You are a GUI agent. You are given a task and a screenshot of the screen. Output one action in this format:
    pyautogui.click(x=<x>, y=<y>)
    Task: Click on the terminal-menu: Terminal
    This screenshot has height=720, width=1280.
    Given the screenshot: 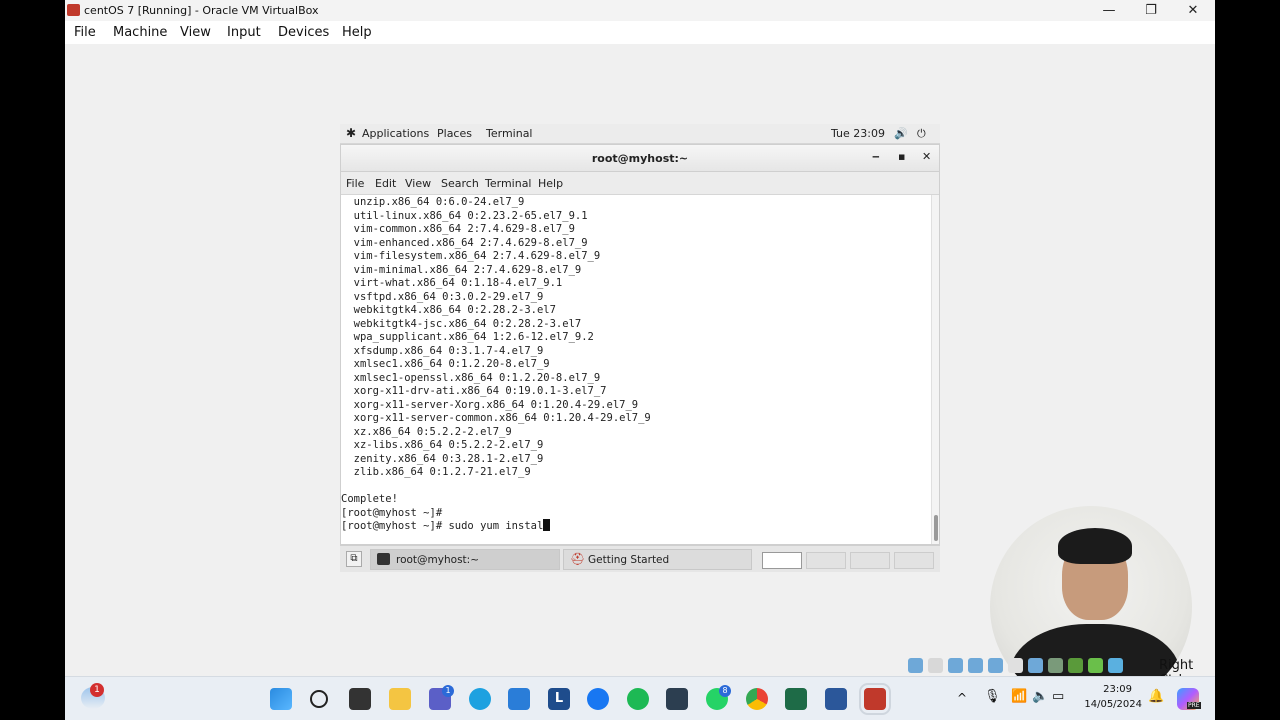 What is the action you would take?
    pyautogui.click(x=509, y=133)
    